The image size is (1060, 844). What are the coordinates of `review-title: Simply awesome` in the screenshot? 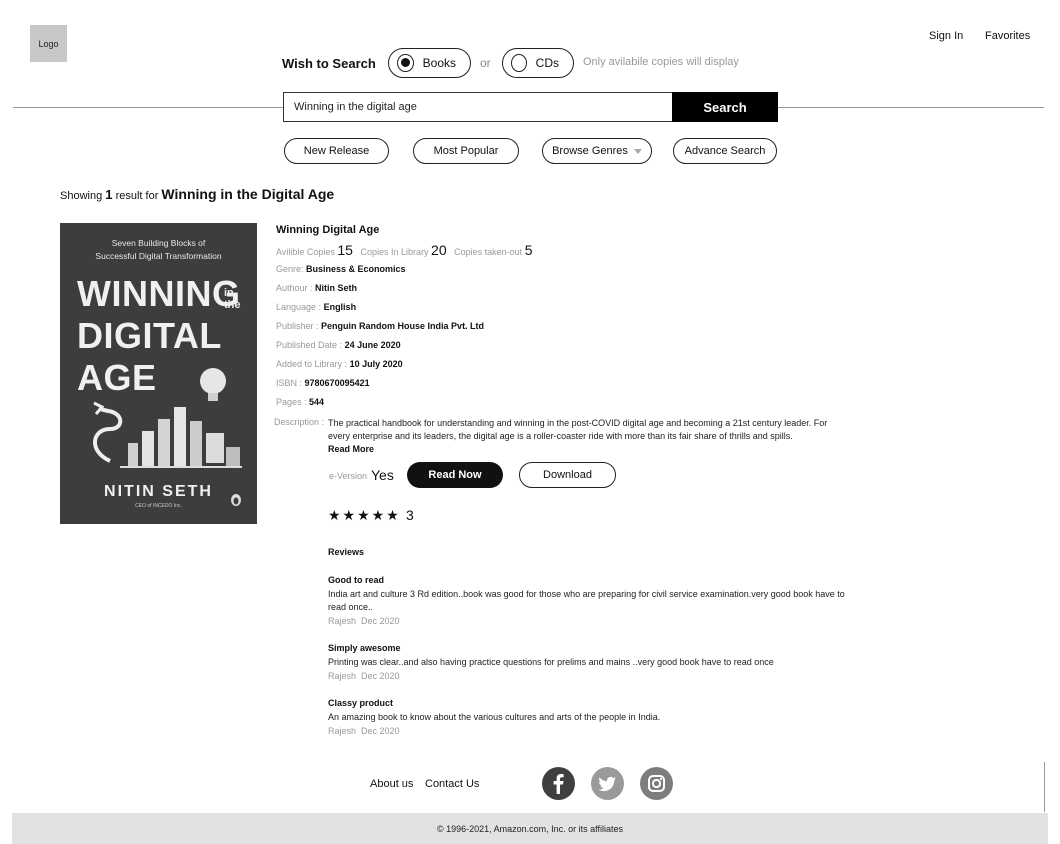 It's located at (364, 648).